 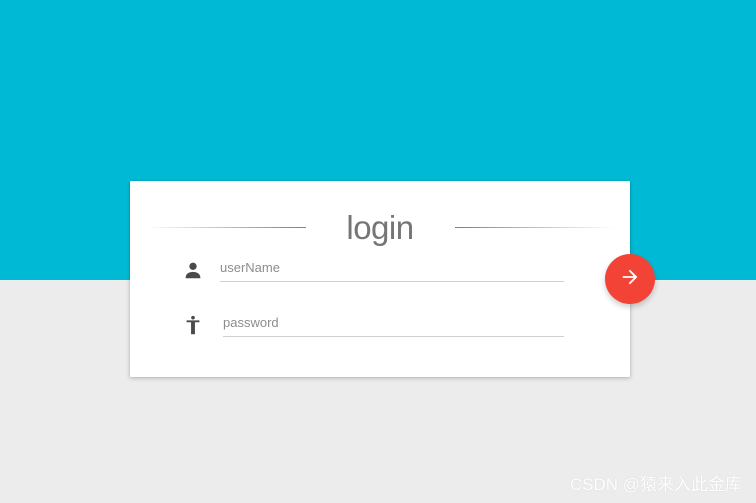 What do you see at coordinates (193, 325) in the screenshot?
I see `accessibility-icon` at bounding box center [193, 325].